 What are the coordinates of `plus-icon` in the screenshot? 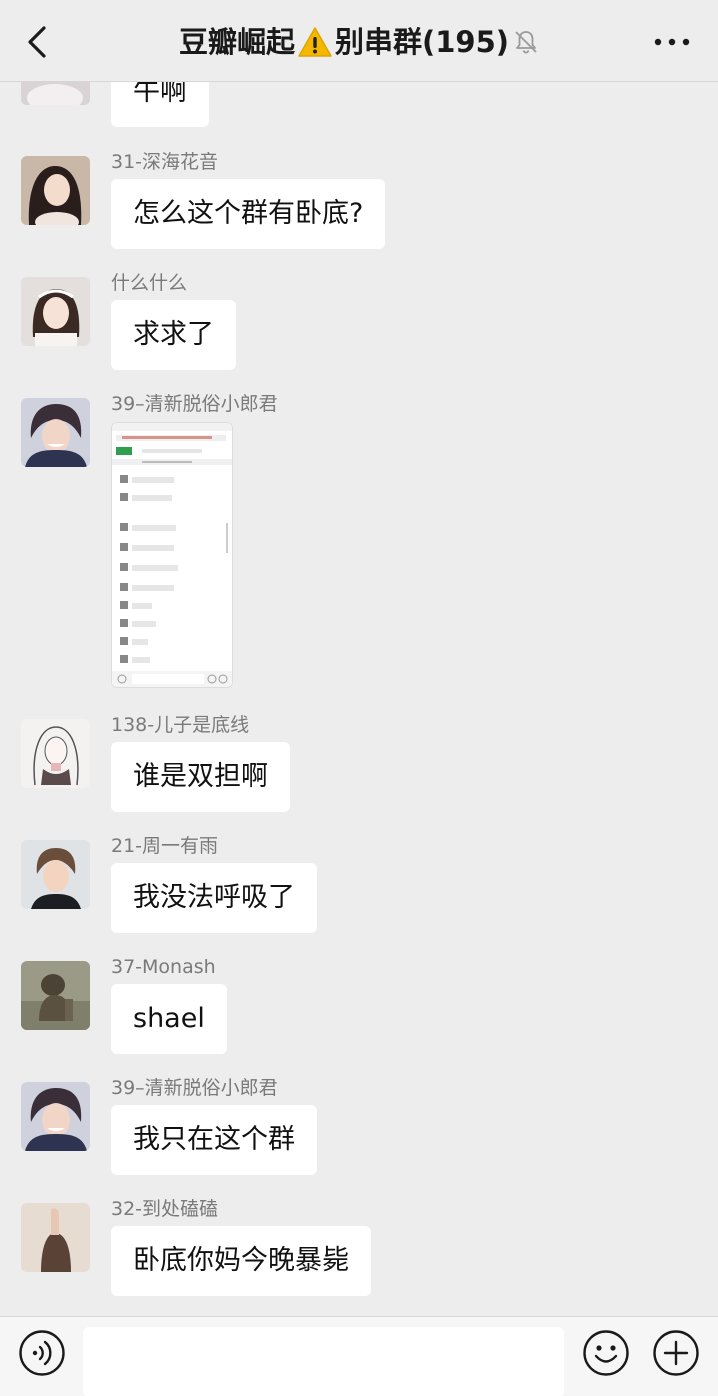 It's located at (676, 1353).